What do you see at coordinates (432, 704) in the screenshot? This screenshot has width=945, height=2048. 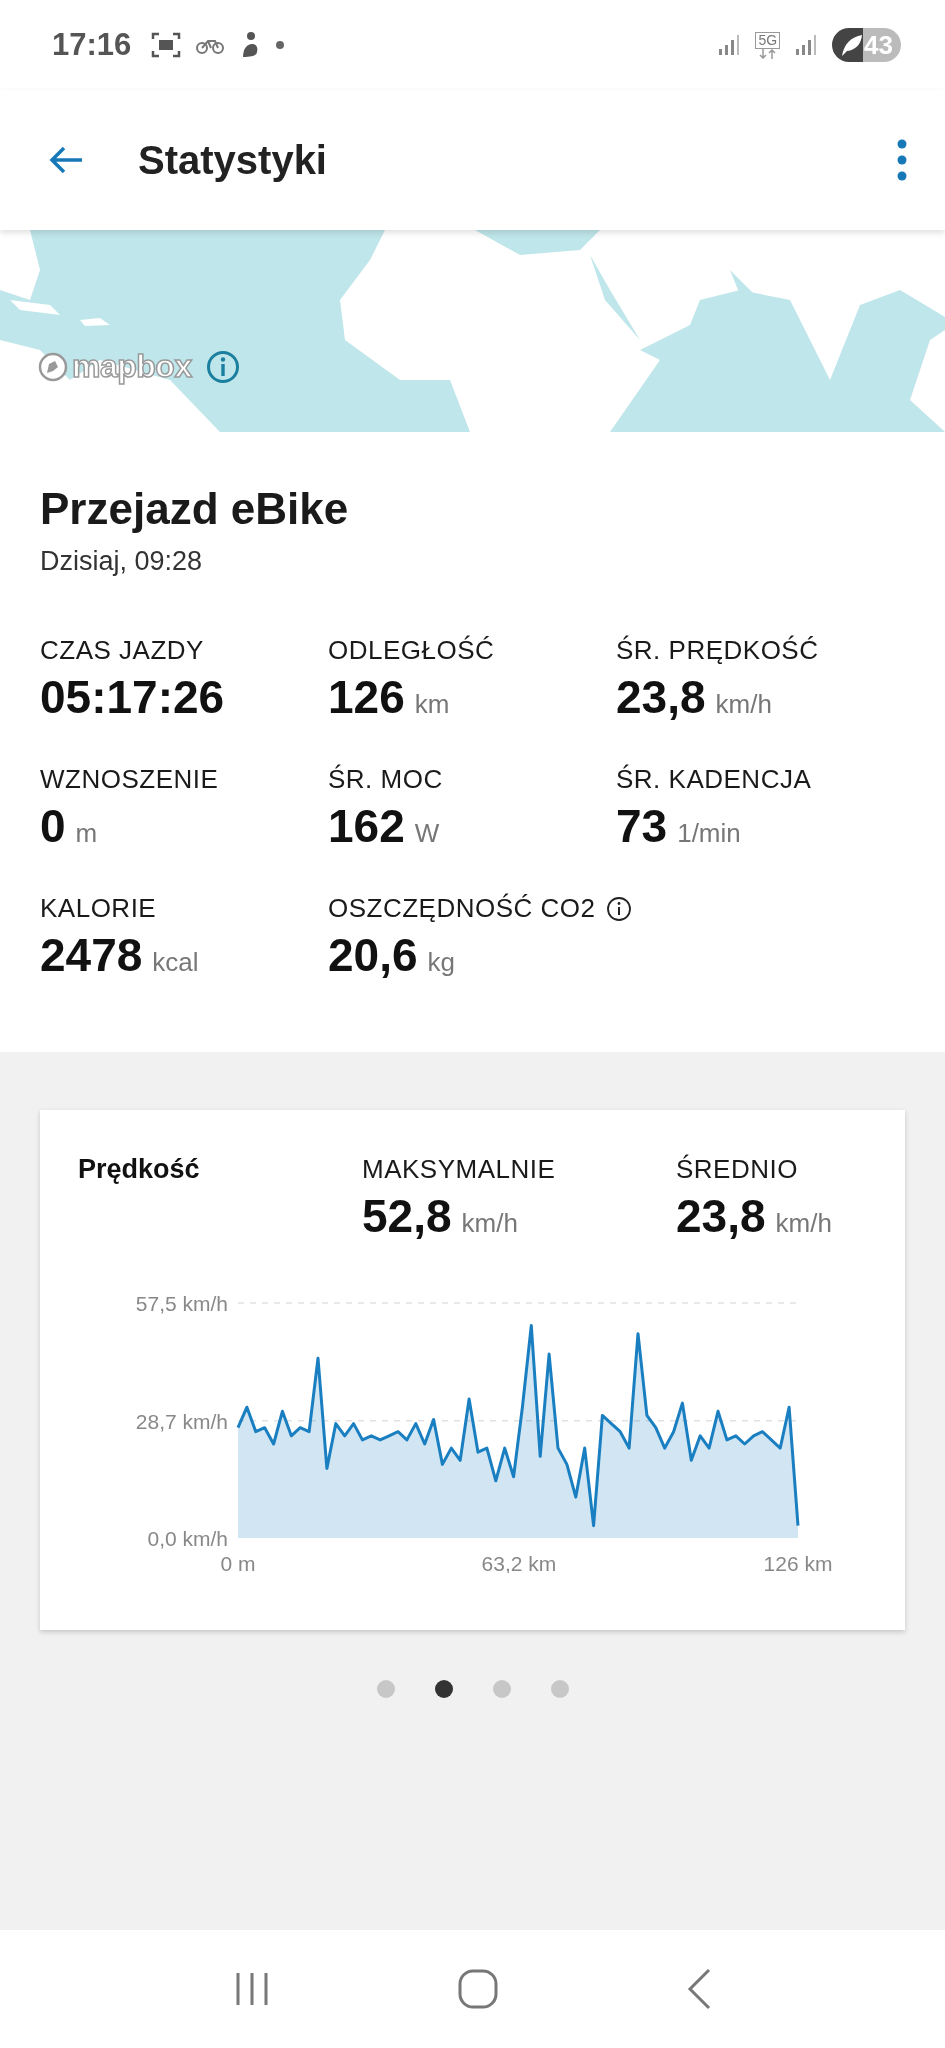 I see `stat-unit: km` at bounding box center [432, 704].